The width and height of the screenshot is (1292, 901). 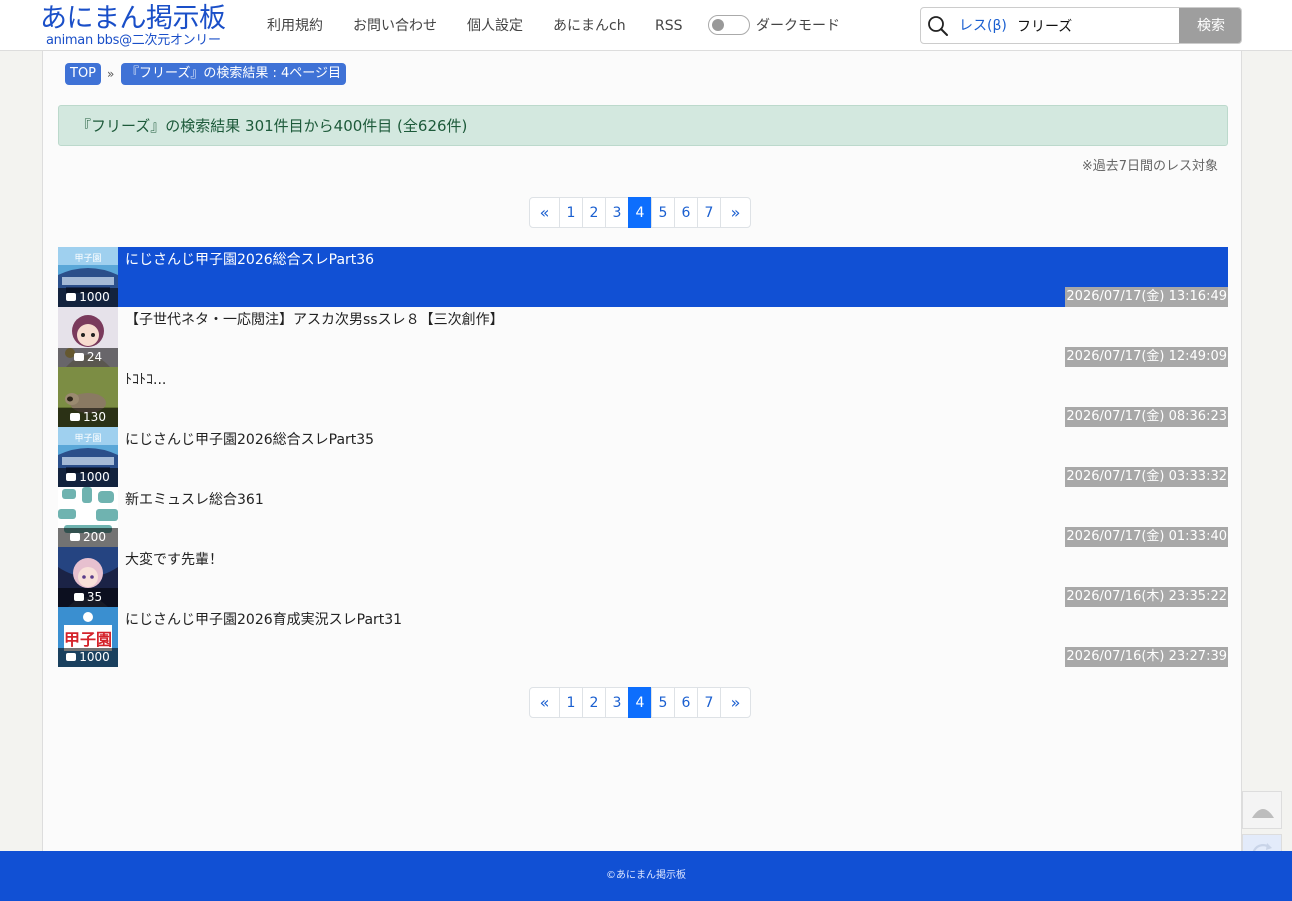 What do you see at coordinates (643, 397) in the screenshot?
I see `thread-row: 130 ﾄｺﾄｺ... 2026/07/17(金) 08:36:23` at bounding box center [643, 397].